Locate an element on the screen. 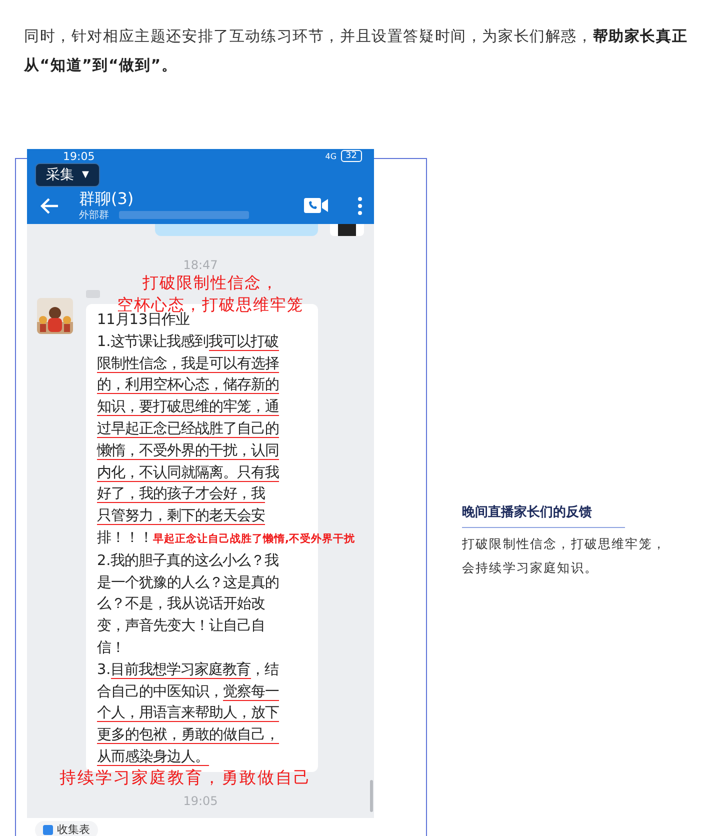 The height and width of the screenshot is (836, 703). message-line: 个人，用语言来帮助人，放下 is located at coordinates (188, 714).